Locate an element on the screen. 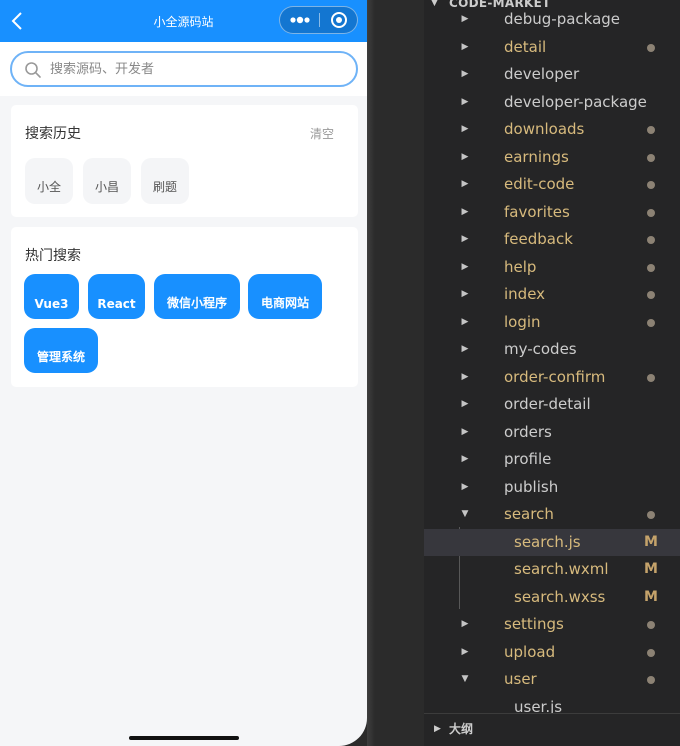 This screenshot has width=680, height=746. home-indicator is located at coordinates (184, 738).